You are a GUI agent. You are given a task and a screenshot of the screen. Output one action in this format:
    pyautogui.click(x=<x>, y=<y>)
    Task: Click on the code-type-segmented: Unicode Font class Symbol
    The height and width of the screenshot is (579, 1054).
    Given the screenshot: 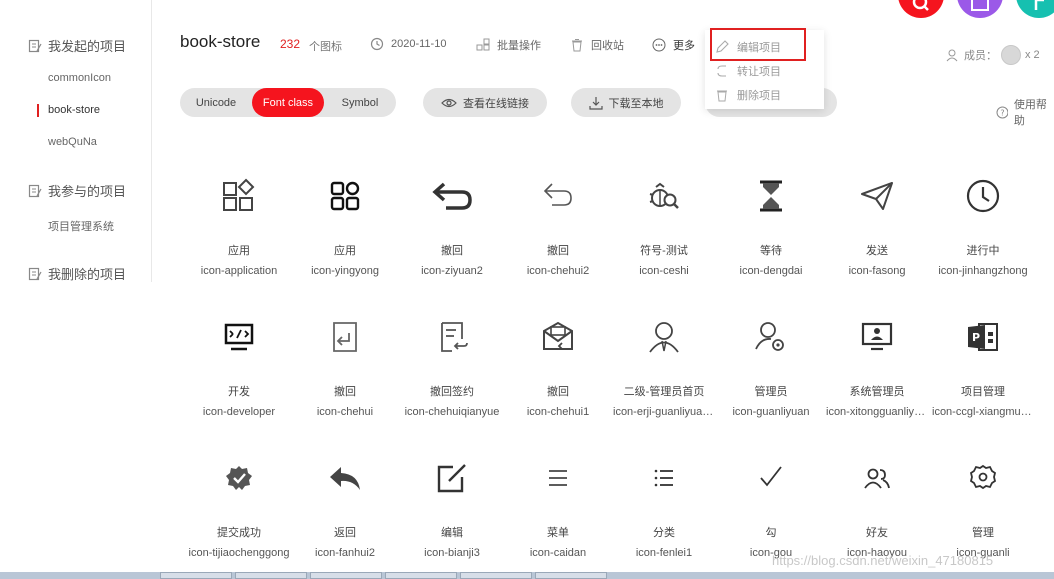 What is the action you would take?
    pyautogui.click(x=288, y=102)
    